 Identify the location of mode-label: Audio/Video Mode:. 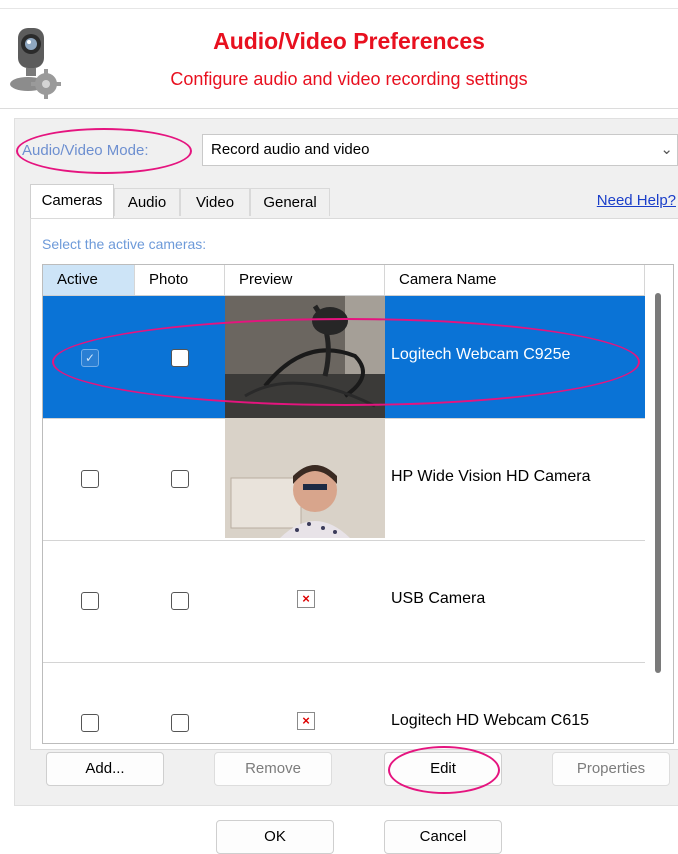
(85, 150).